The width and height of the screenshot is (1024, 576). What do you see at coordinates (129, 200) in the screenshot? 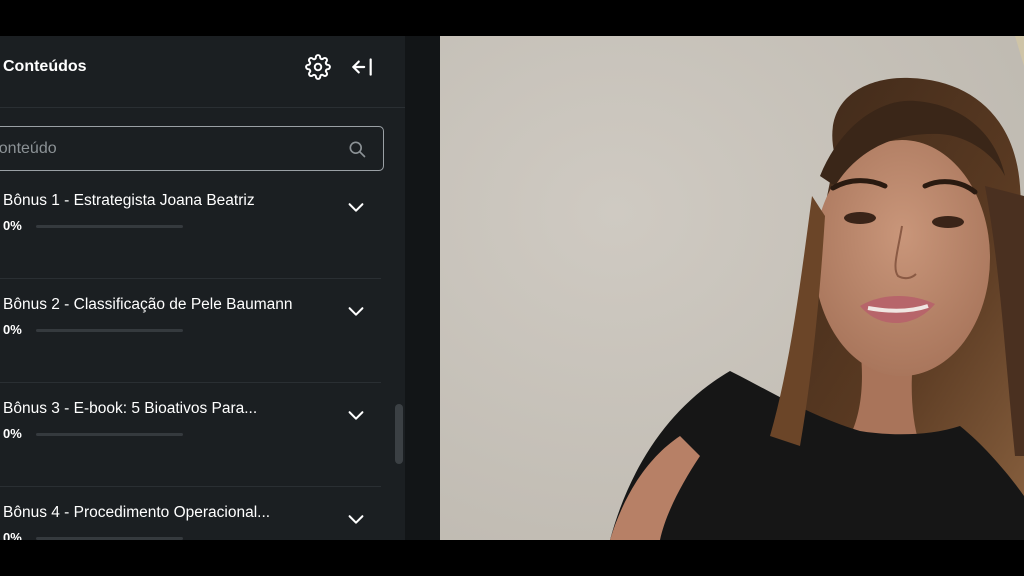
I see `module-title: Bônus 1 - Estrategista Joana Beatriz` at bounding box center [129, 200].